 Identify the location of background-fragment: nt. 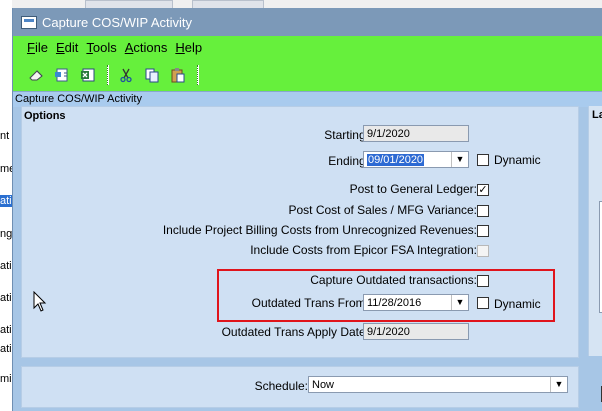
(5, 136).